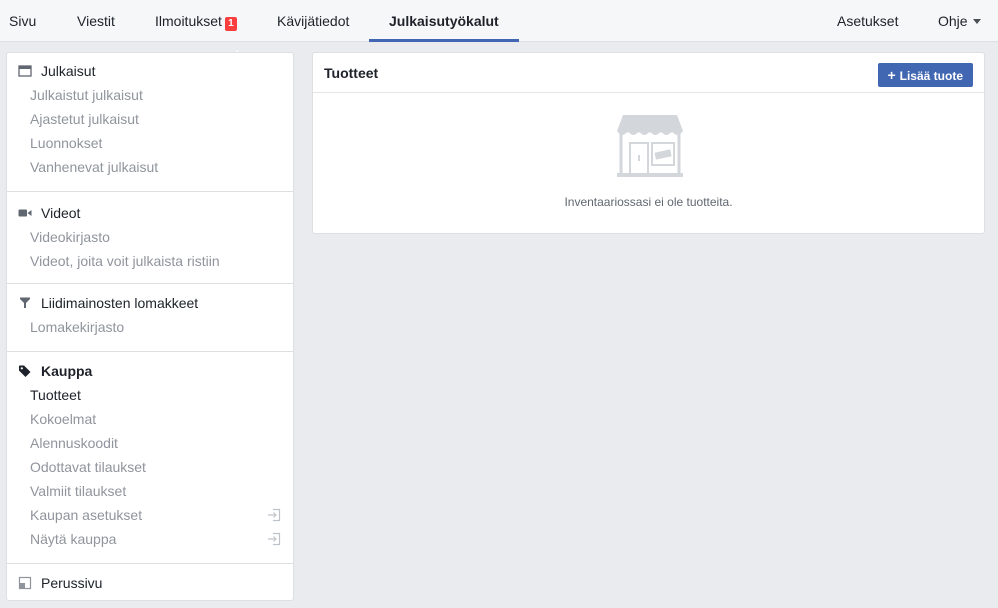 Image resolution: width=998 pixels, height=608 pixels. Describe the element at coordinates (351, 73) in the screenshot. I see `page-title: Tuotteet` at that location.